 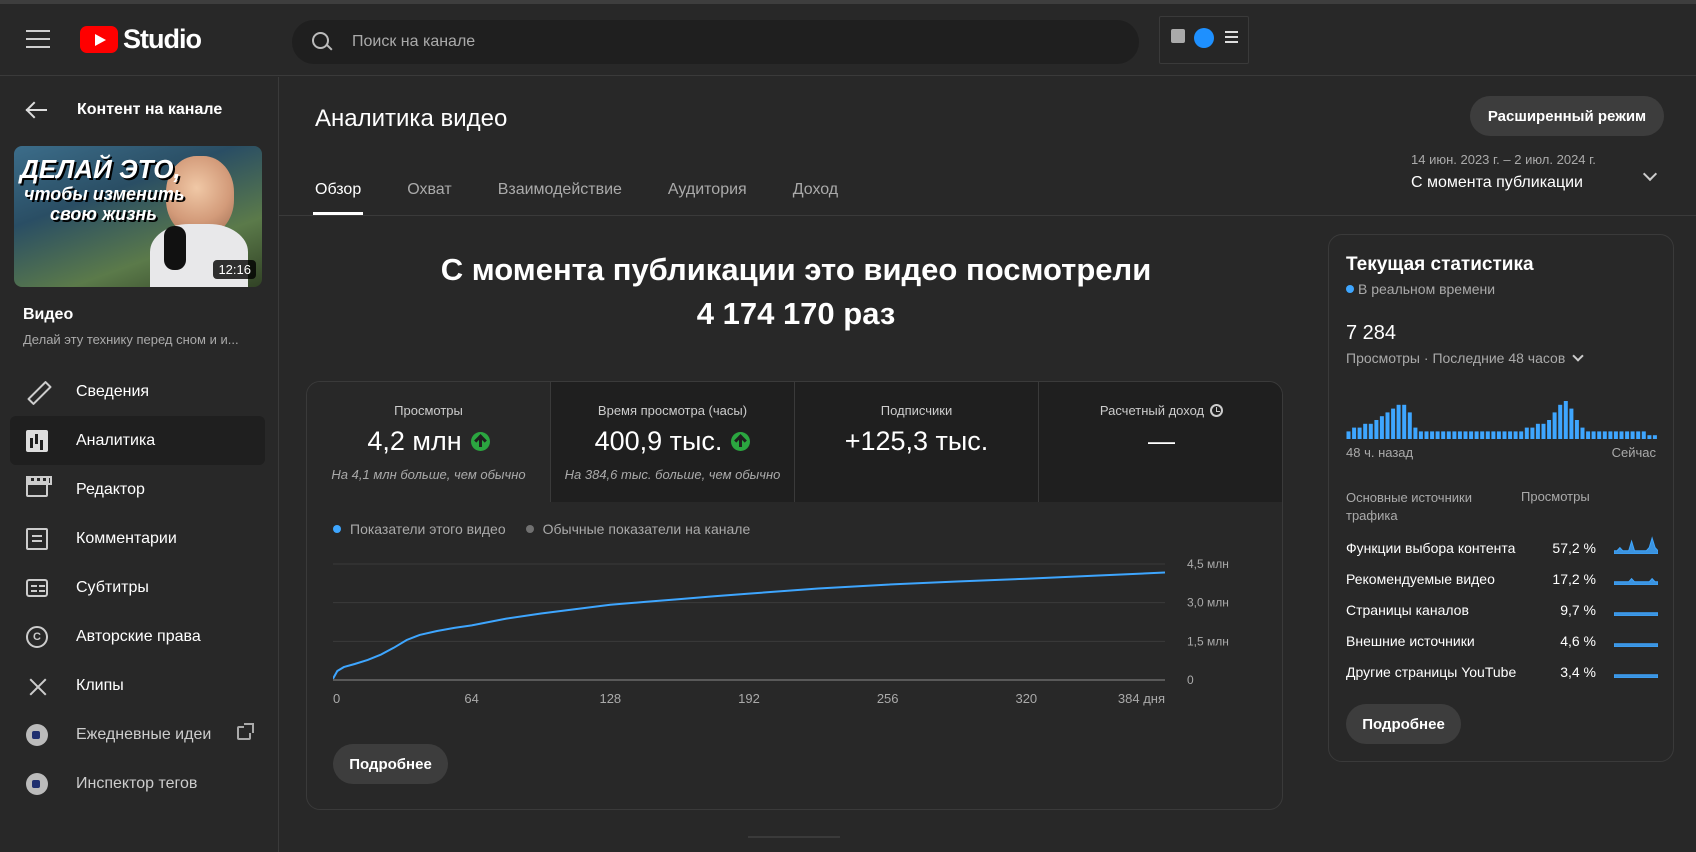 I want to click on thumbnail-text-3: свою жизнь, so click(x=103, y=214).